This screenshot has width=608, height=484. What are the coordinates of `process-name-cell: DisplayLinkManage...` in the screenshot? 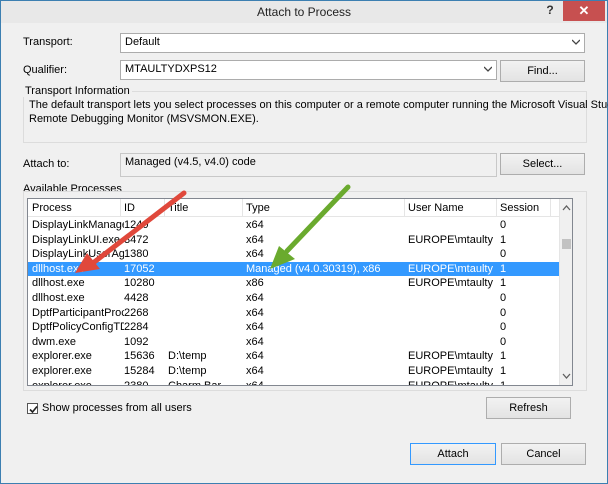 It's located at (78, 225).